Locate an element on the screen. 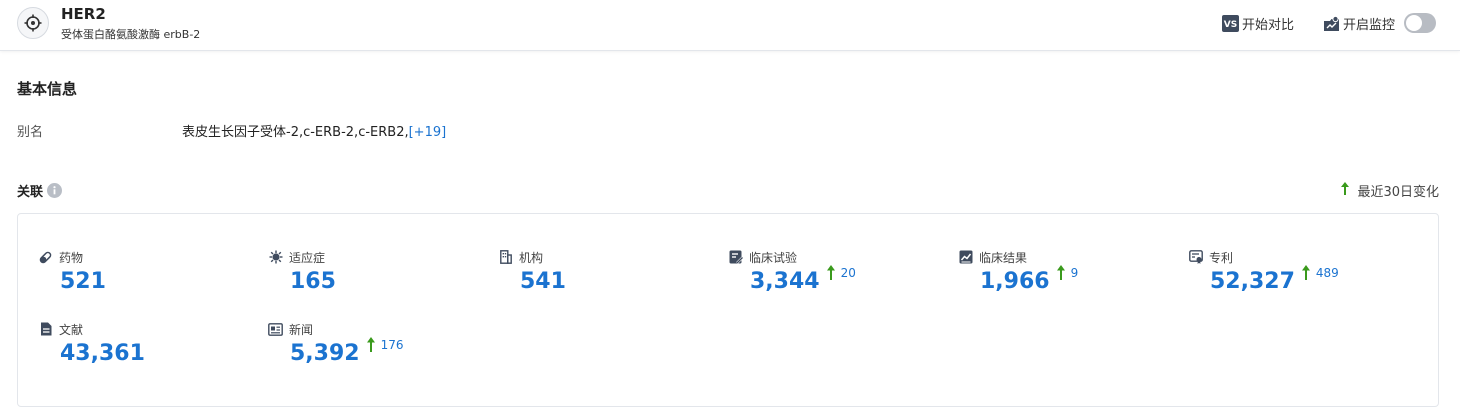 This screenshot has height=420, width=1460. stat-value: 43,361 is located at coordinates (102, 354).